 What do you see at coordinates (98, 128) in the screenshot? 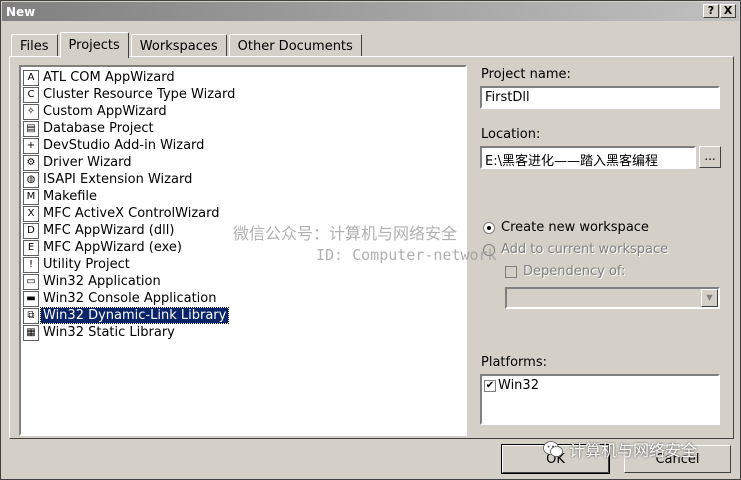
I see `list-item-label: Database Project` at bounding box center [98, 128].